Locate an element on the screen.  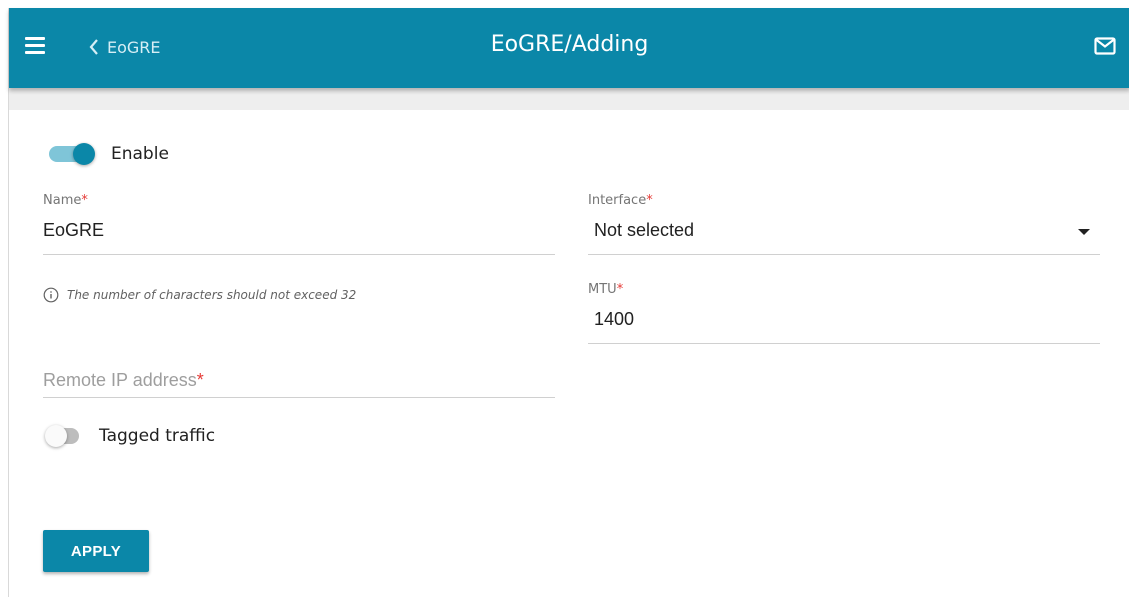
top-bar: EoGRE EoGRE/Adding is located at coordinates (569, 48).